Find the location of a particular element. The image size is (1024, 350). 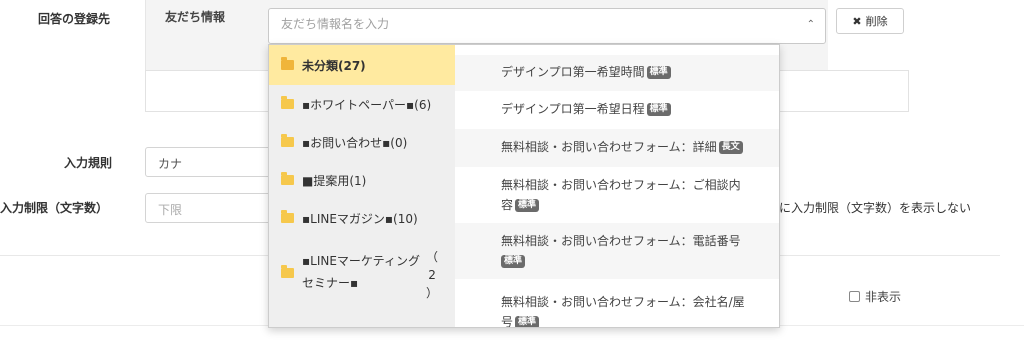

folder-item: ▪お問い合わせ▪(0) is located at coordinates (362, 142).